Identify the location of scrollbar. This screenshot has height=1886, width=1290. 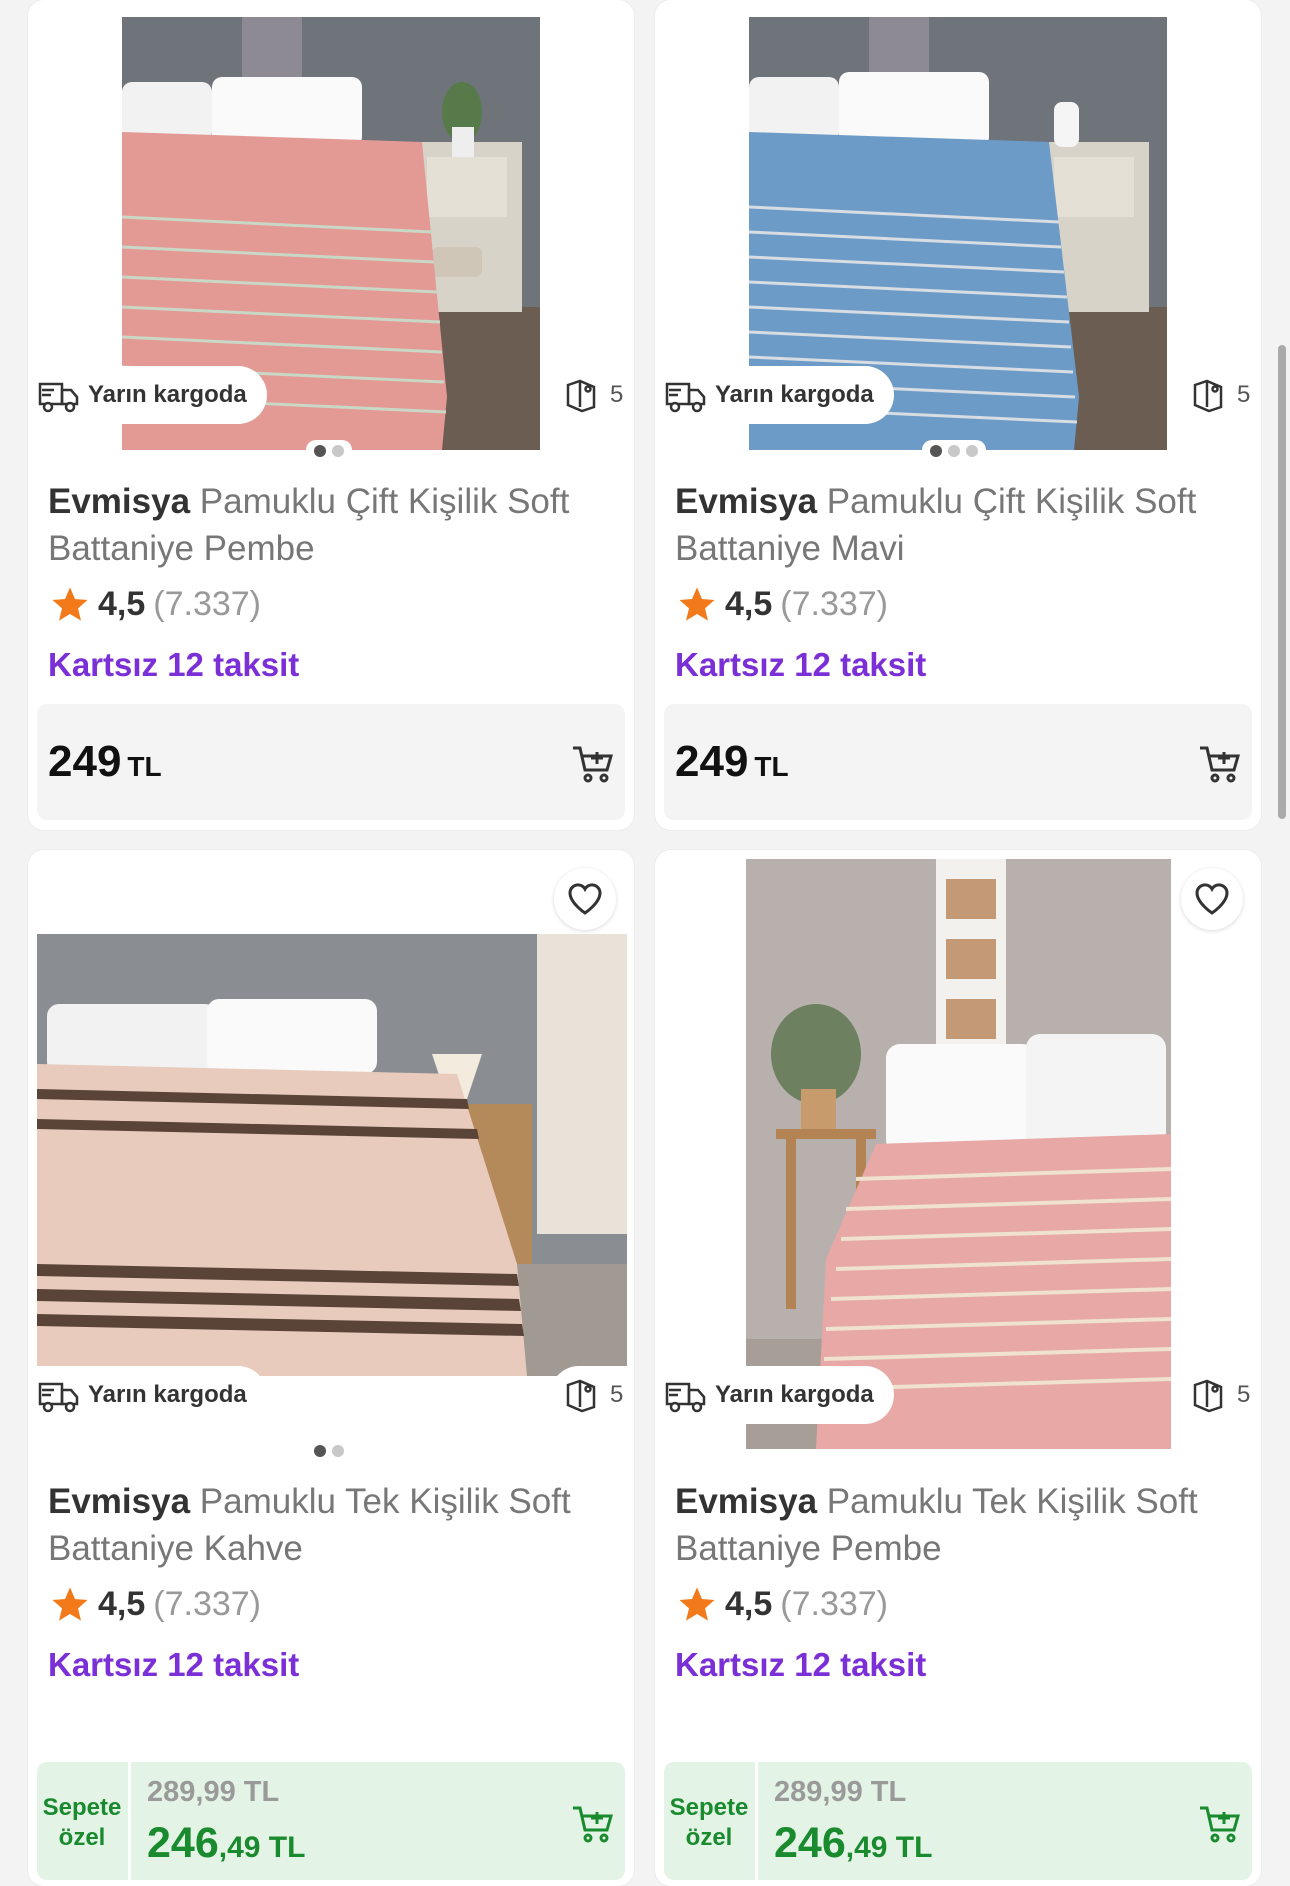
(1282, 582).